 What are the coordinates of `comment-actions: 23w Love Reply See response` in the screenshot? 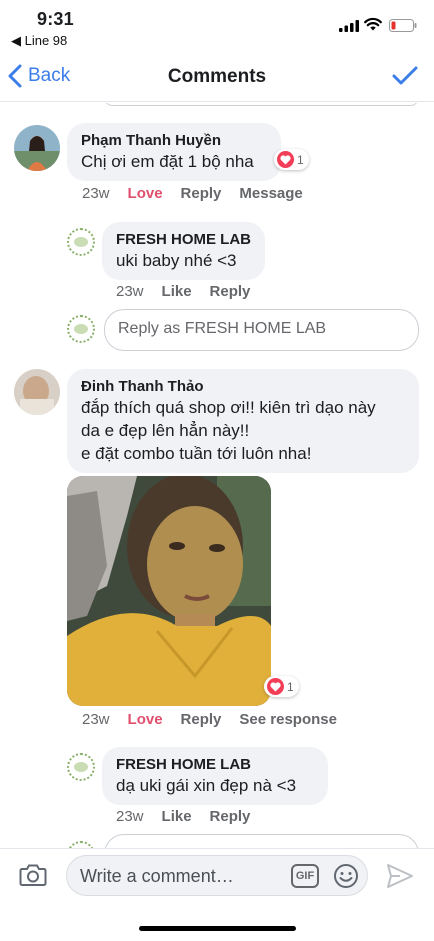 It's located at (209, 719).